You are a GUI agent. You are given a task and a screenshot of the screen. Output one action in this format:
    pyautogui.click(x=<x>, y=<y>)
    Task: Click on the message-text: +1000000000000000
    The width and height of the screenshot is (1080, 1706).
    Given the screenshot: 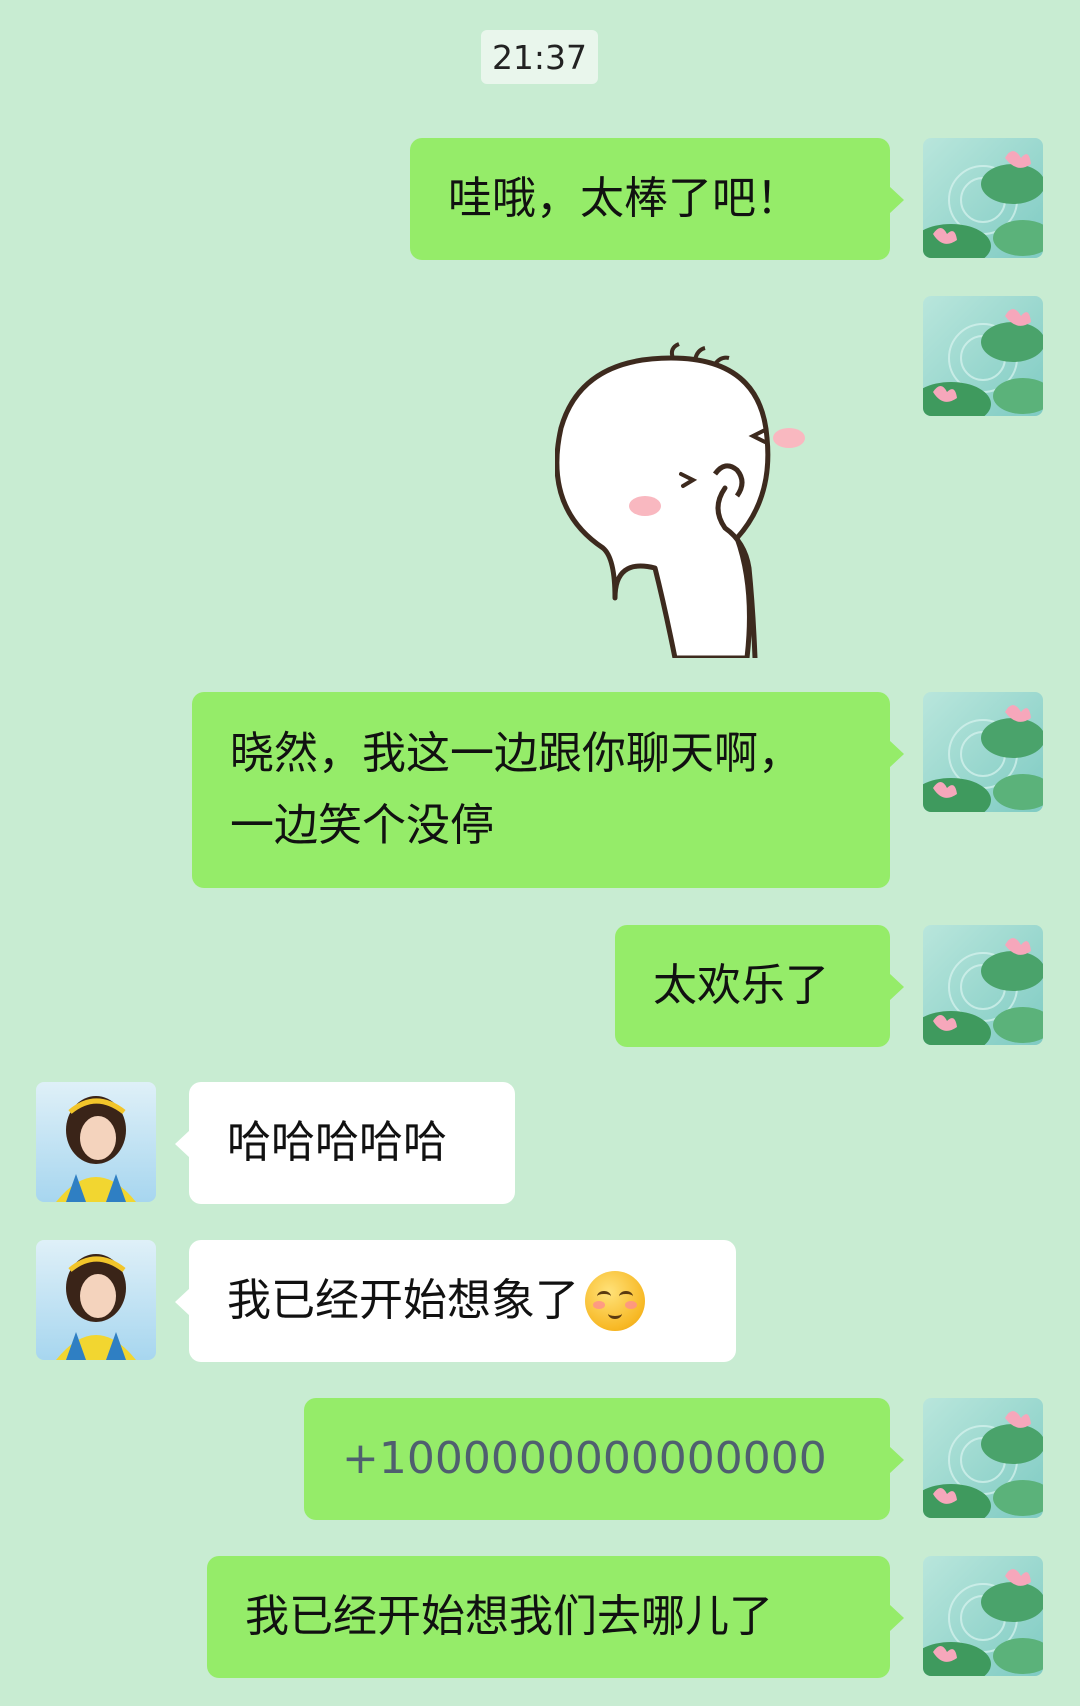 What is the action you would take?
    pyautogui.click(x=584, y=1458)
    